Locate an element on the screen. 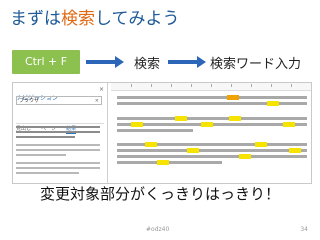 Image resolution: width=320 pixels, height=240 pixels. ruler is located at coordinates (211, 87).